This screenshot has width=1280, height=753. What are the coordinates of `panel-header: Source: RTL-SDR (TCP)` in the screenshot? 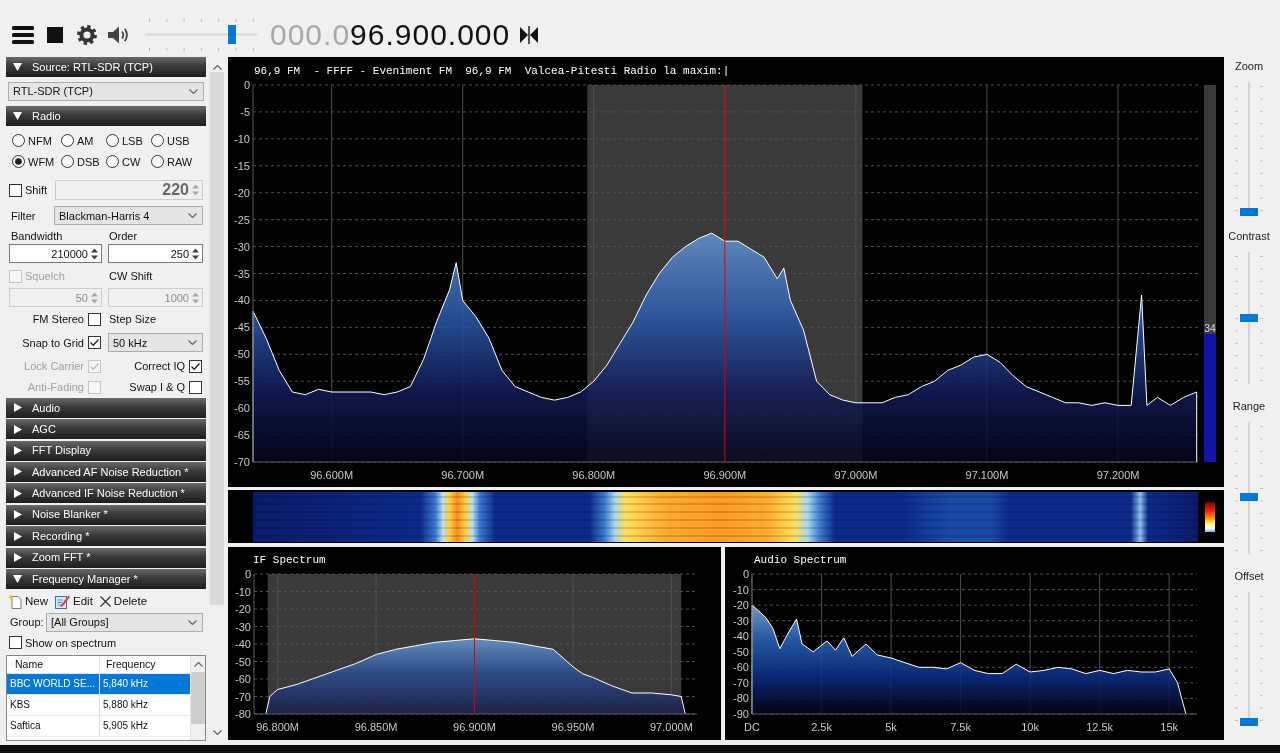 It's located at (106, 67).